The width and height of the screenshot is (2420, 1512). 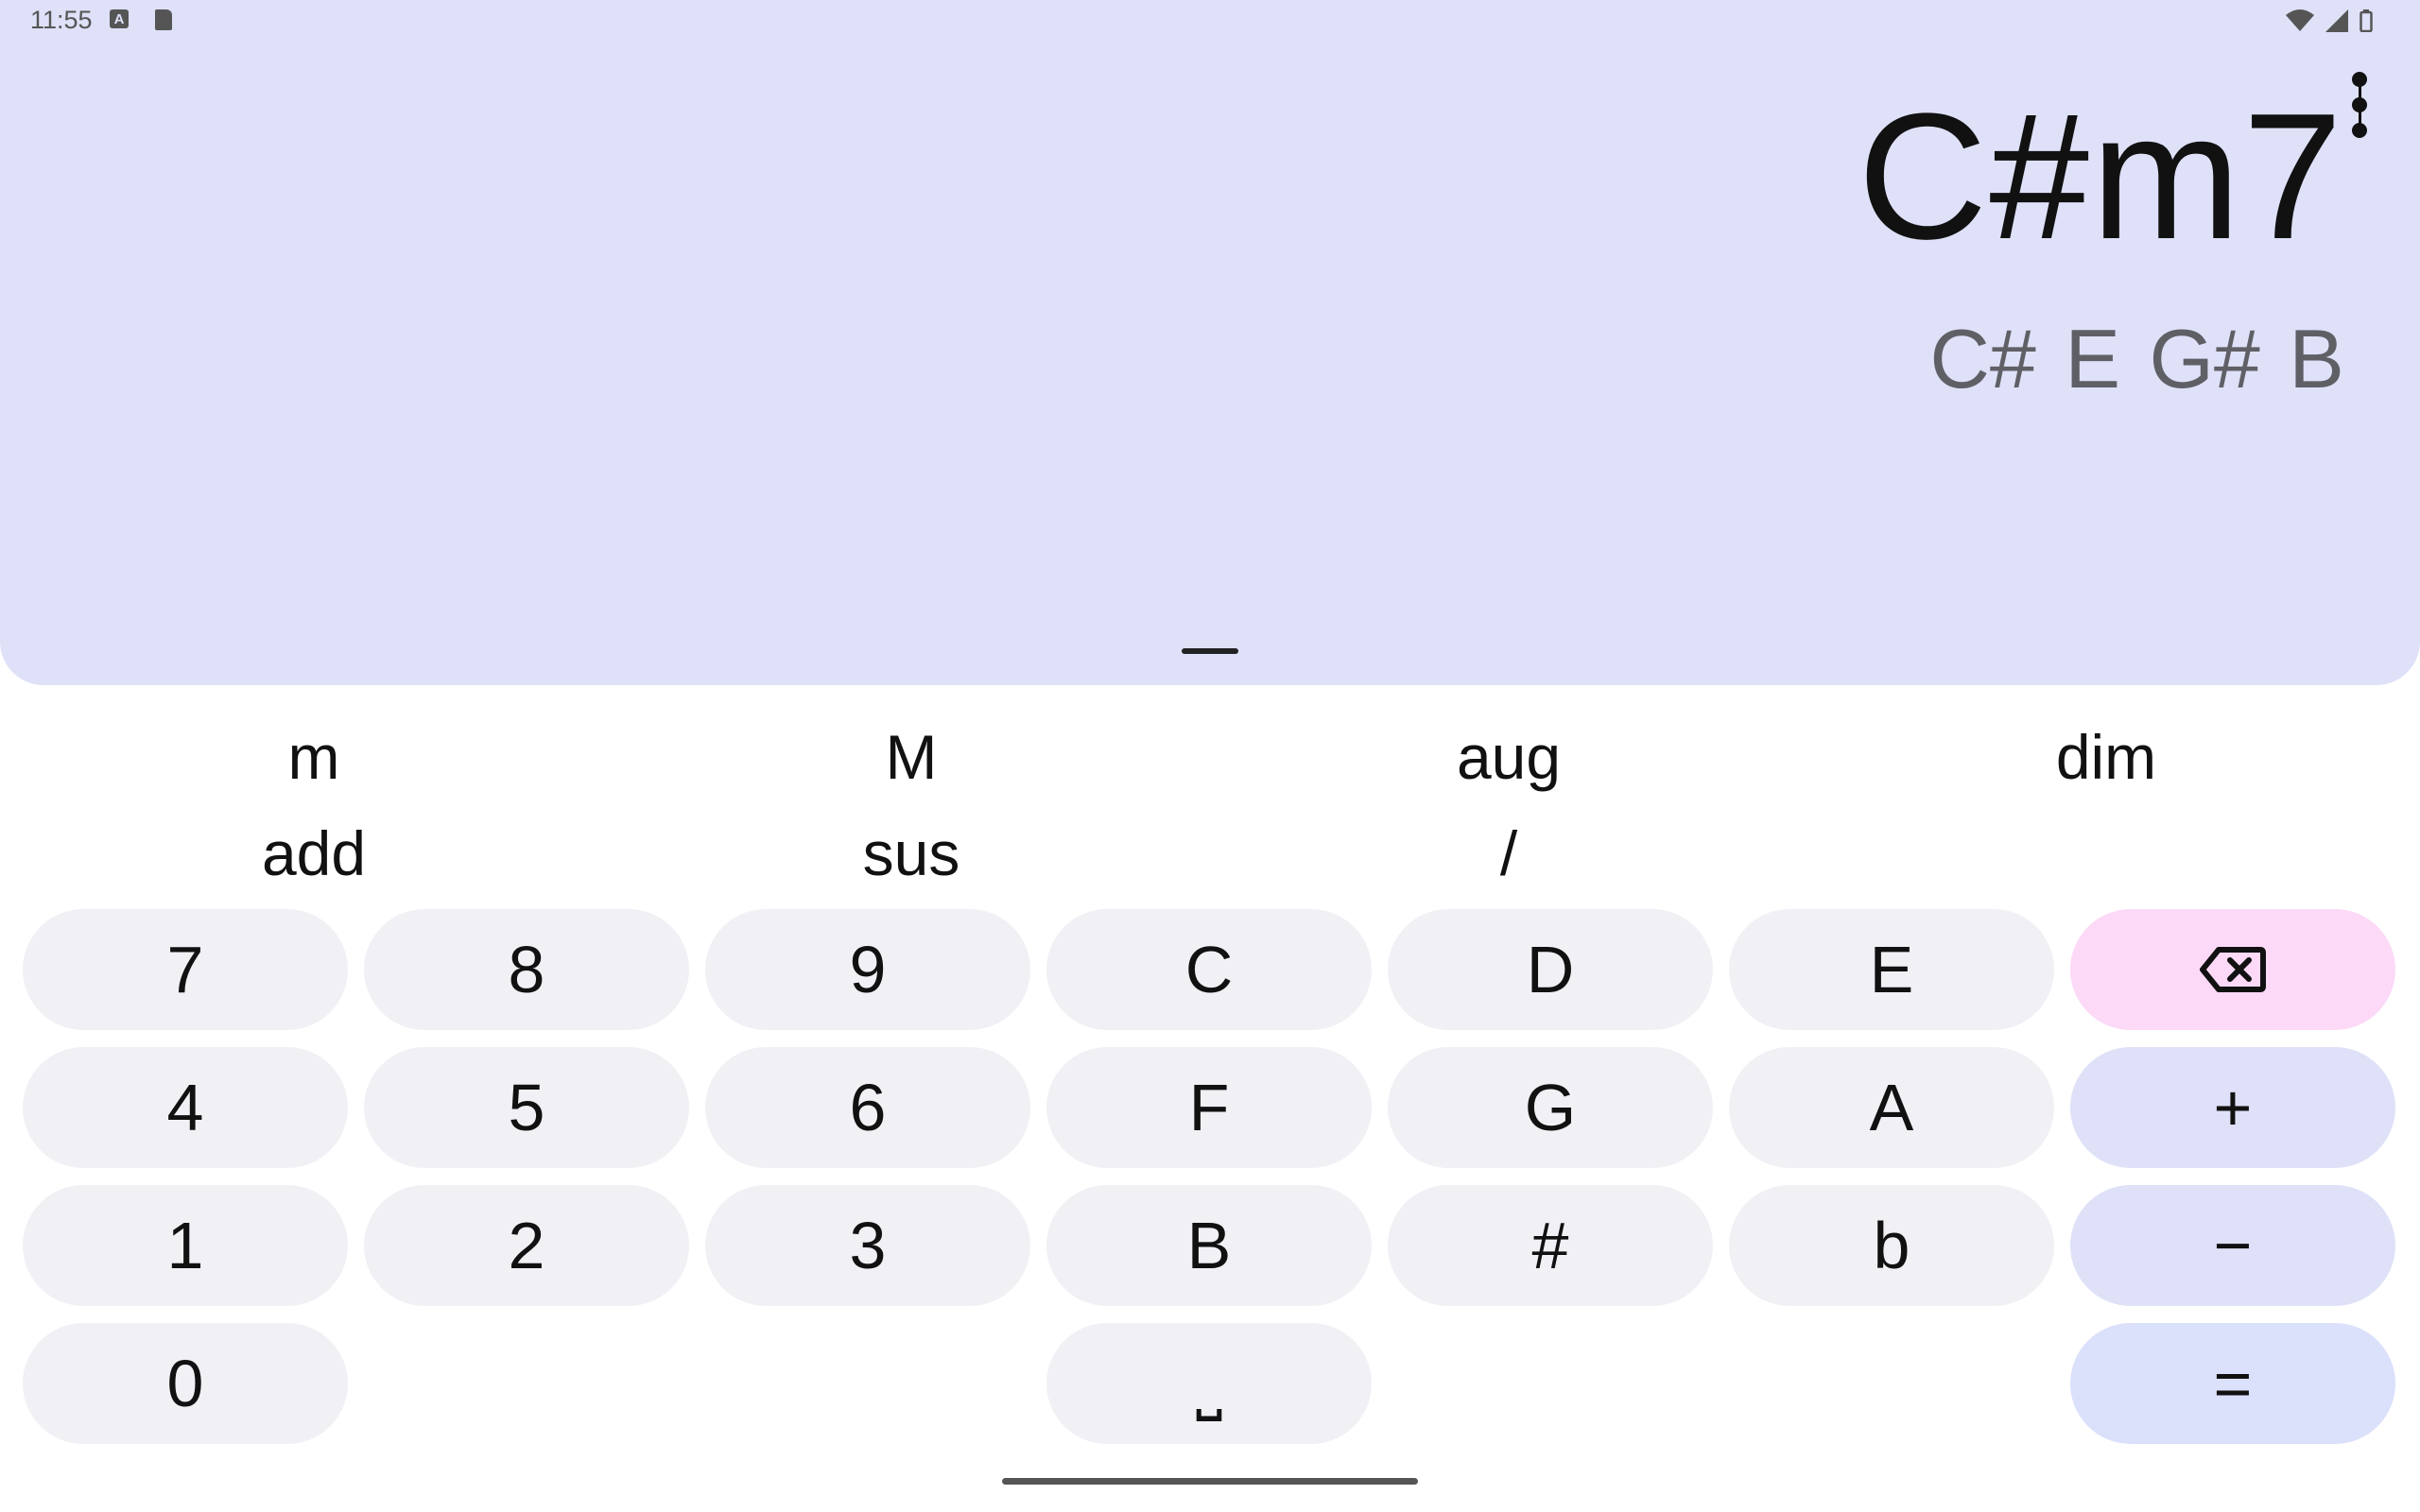 What do you see at coordinates (526, 969) in the screenshot?
I see `key-8: 8` at bounding box center [526, 969].